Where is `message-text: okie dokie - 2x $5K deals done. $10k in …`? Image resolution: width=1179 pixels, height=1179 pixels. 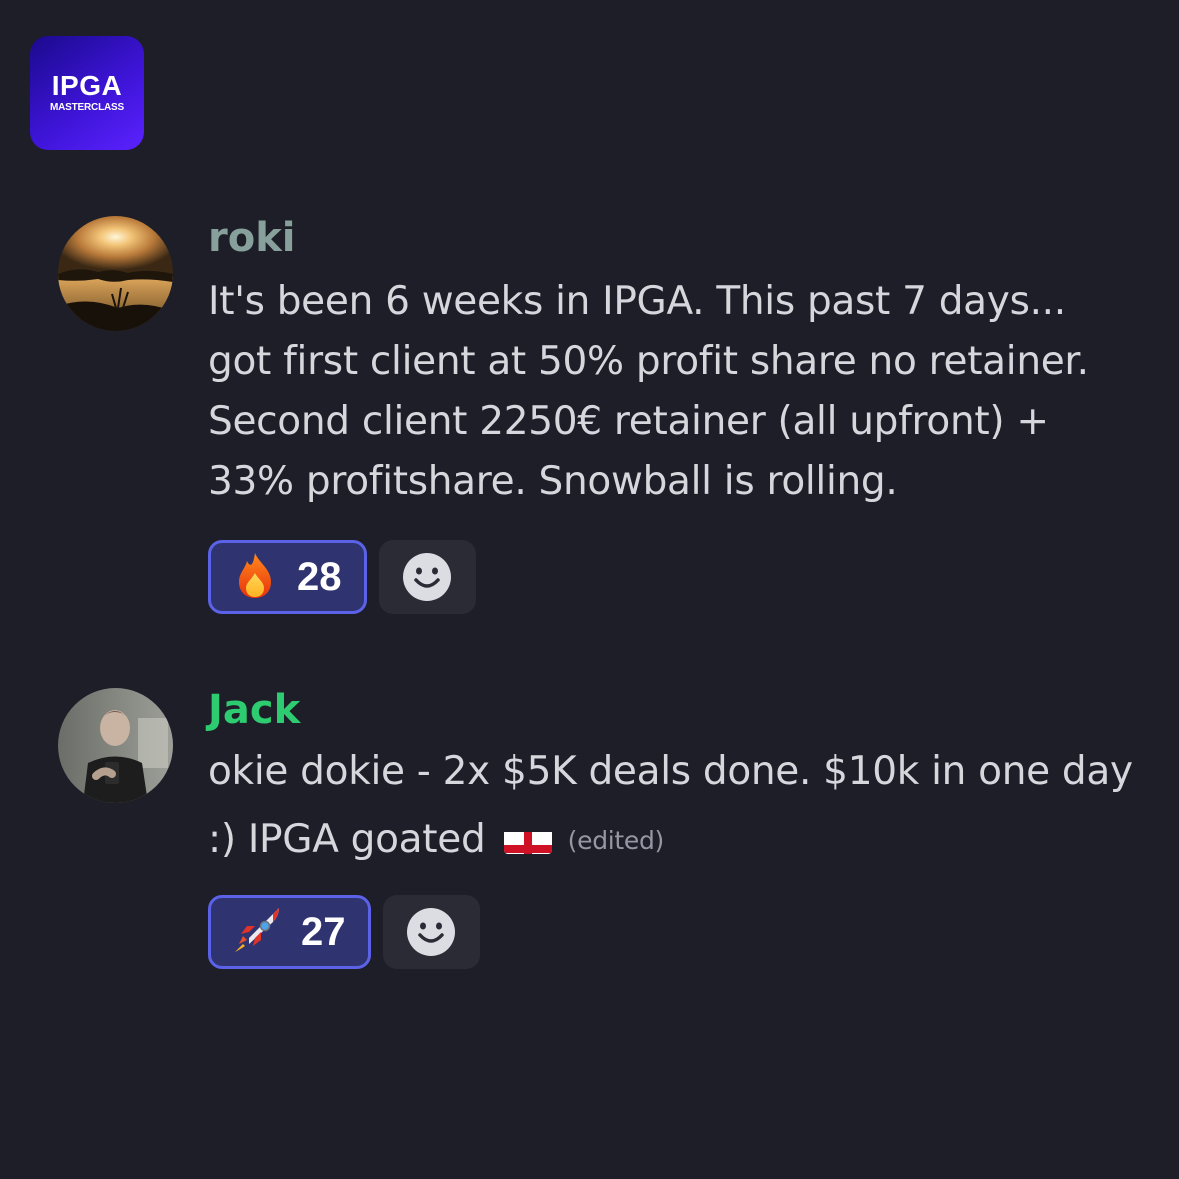
message-text: okie dokie - 2x $5K deals done. $10k in … is located at coordinates (673, 806).